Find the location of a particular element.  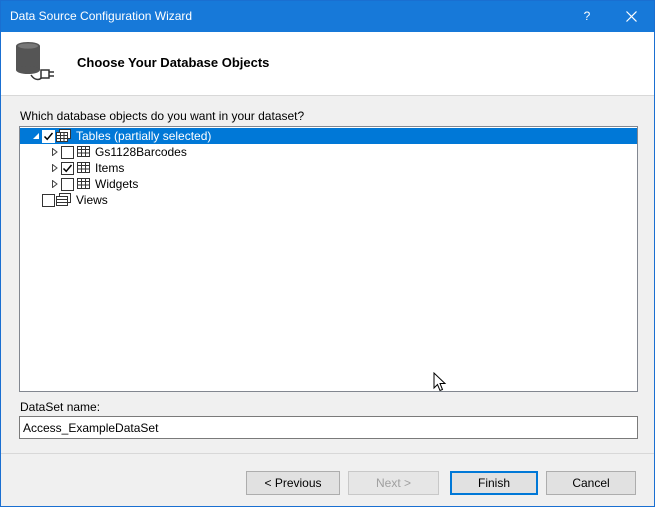

close-button is located at coordinates (632, 16).